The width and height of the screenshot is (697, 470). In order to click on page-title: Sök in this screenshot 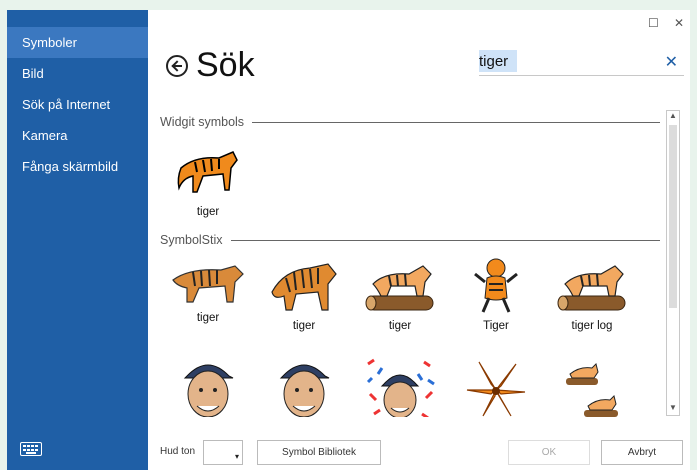, I will do `click(225, 65)`.